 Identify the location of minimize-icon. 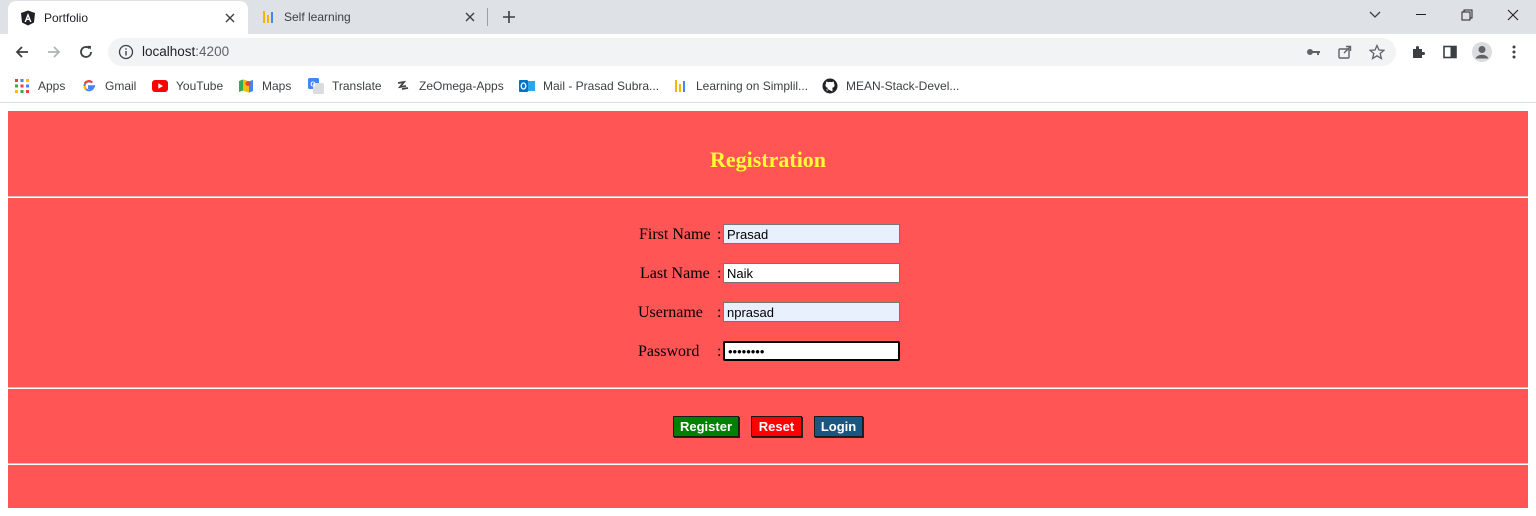
(1421, 15).